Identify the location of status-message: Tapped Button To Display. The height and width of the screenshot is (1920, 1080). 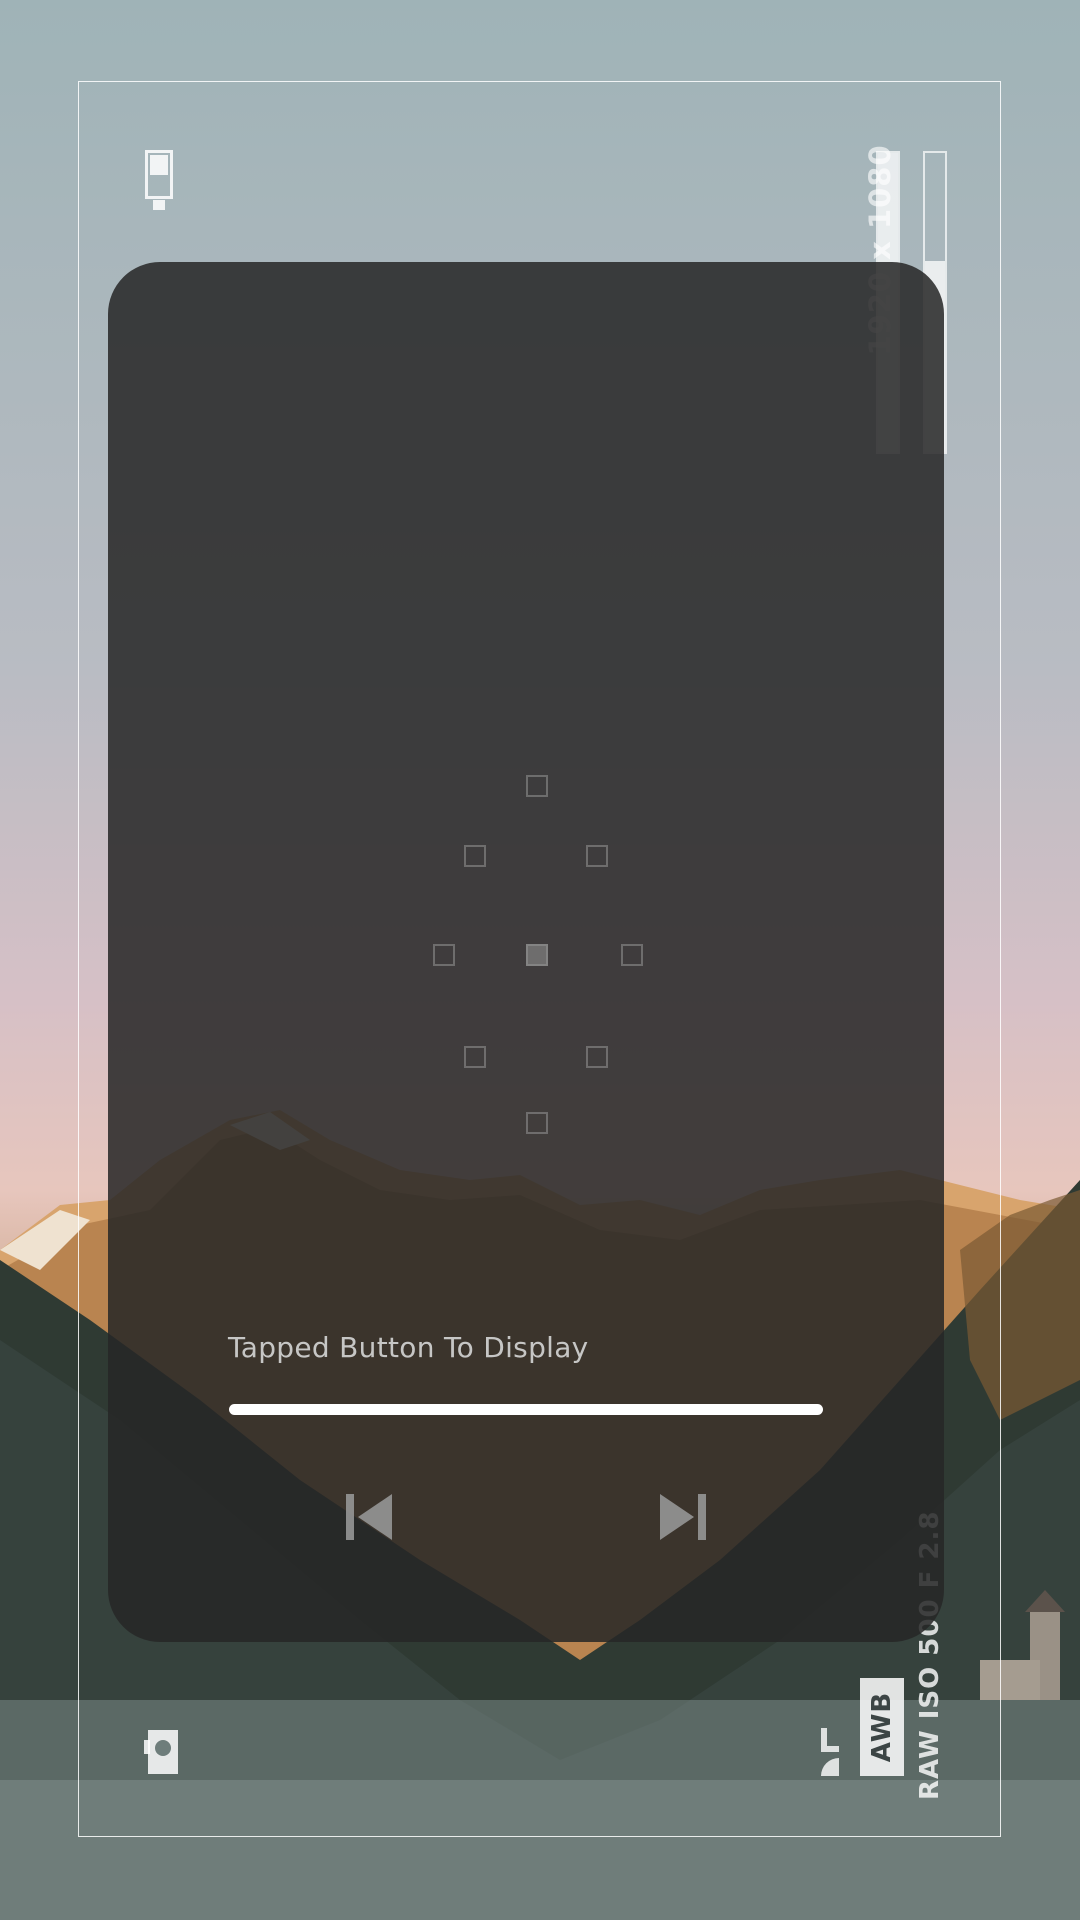
(408, 1347).